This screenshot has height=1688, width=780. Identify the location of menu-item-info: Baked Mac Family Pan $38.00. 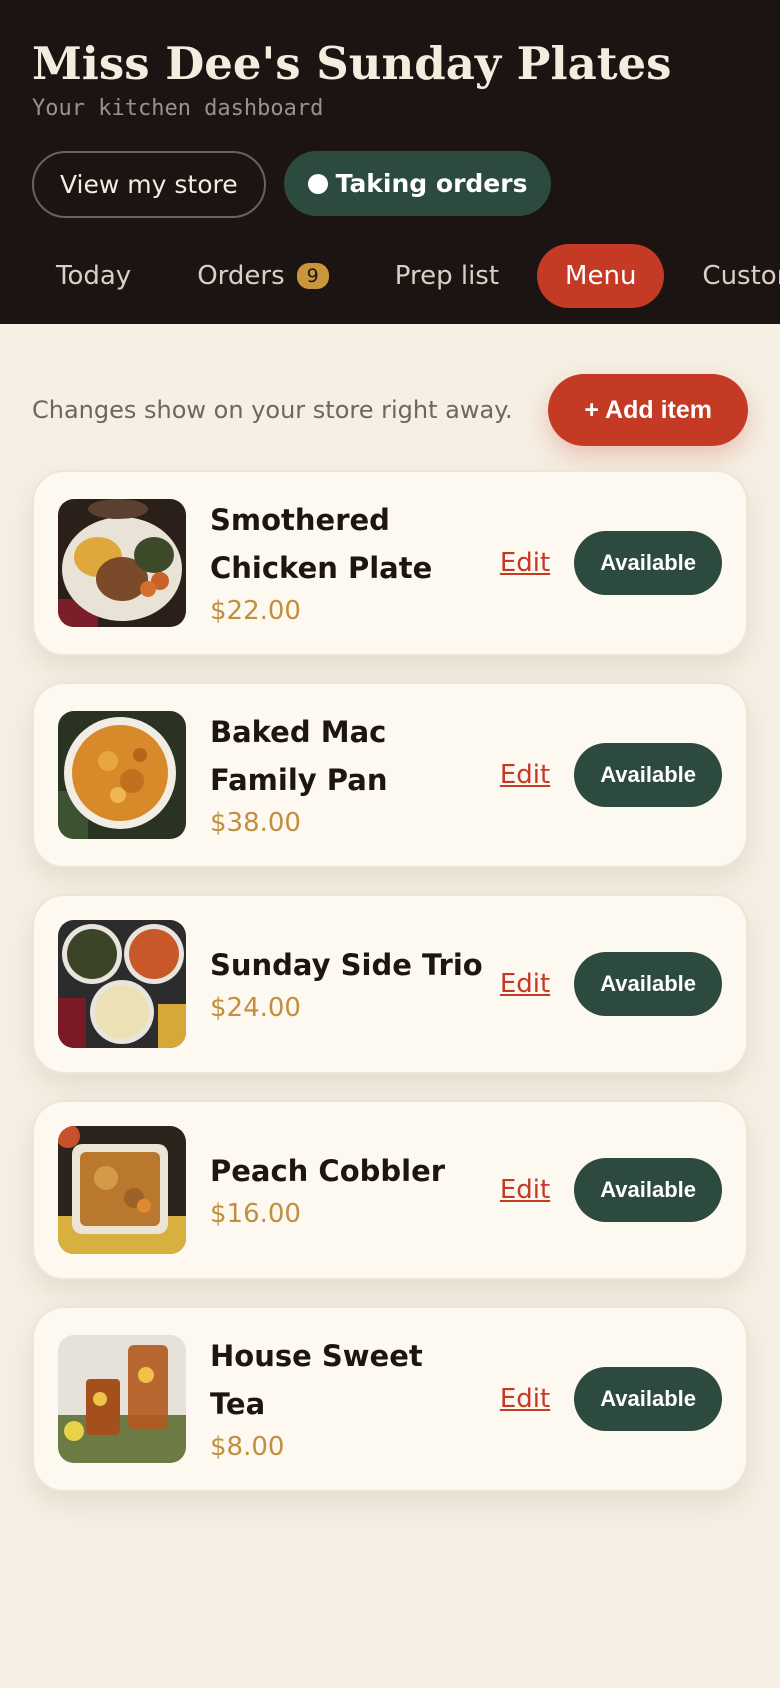
(349, 775).